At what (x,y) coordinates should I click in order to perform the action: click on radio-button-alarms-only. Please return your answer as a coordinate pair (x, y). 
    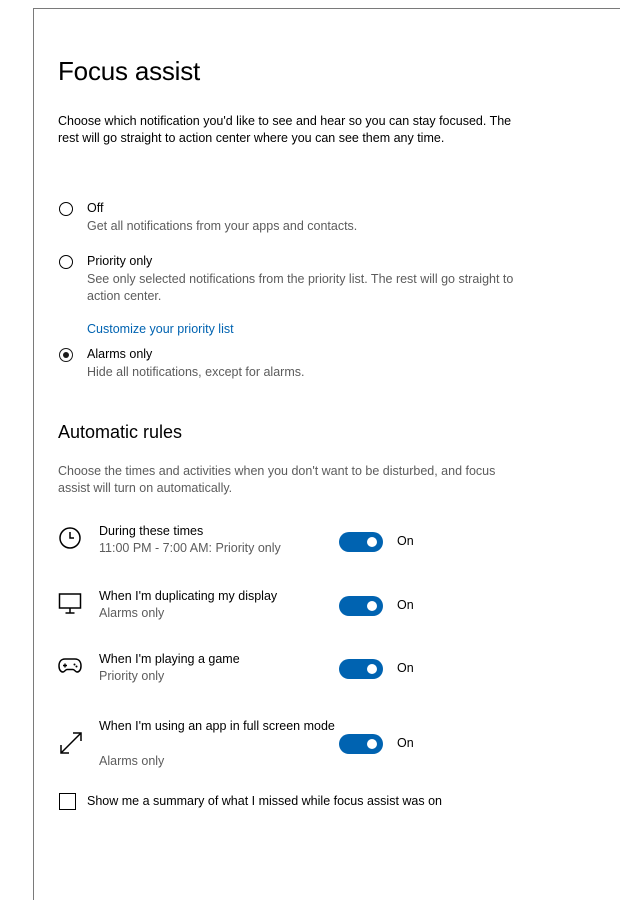
    Looking at the image, I should click on (66, 355).